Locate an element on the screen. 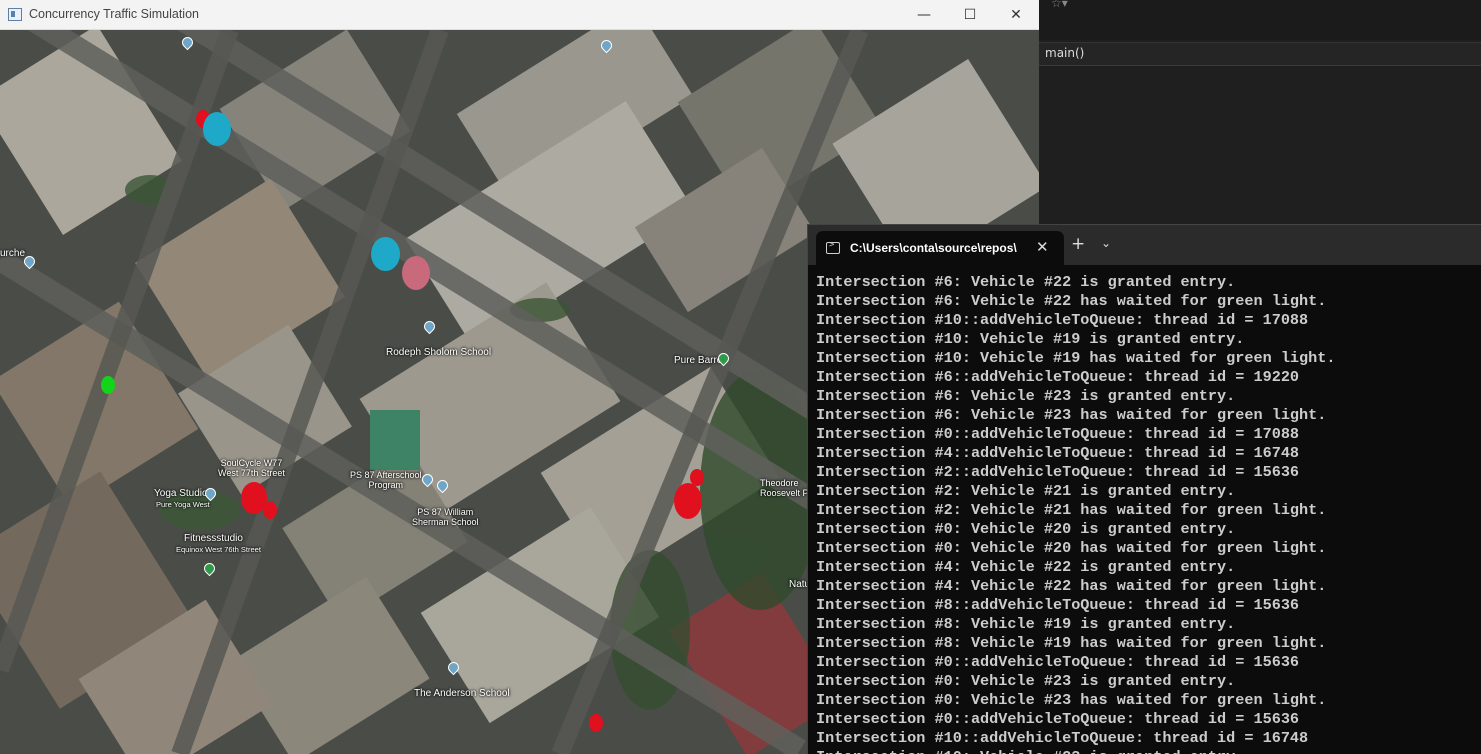 Image resolution: width=1481 pixels, height=754 pixels. map-label-theodore-roosevelt: Theodore Roosevelt Pa is located at coordinates (787, 488).